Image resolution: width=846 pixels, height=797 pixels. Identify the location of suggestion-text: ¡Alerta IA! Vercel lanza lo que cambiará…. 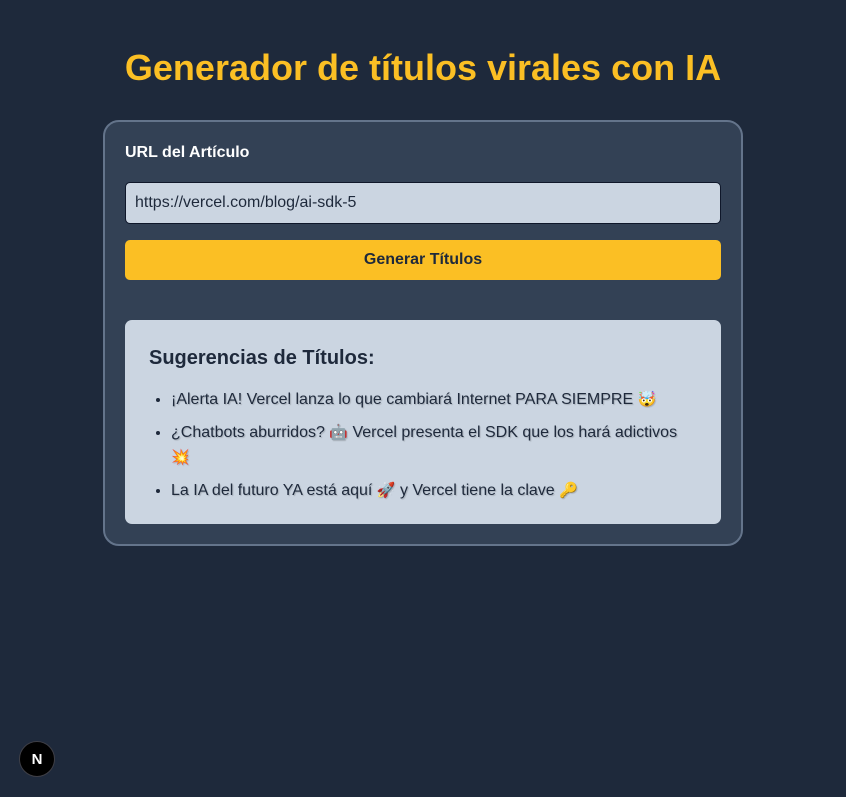
(402, 399).